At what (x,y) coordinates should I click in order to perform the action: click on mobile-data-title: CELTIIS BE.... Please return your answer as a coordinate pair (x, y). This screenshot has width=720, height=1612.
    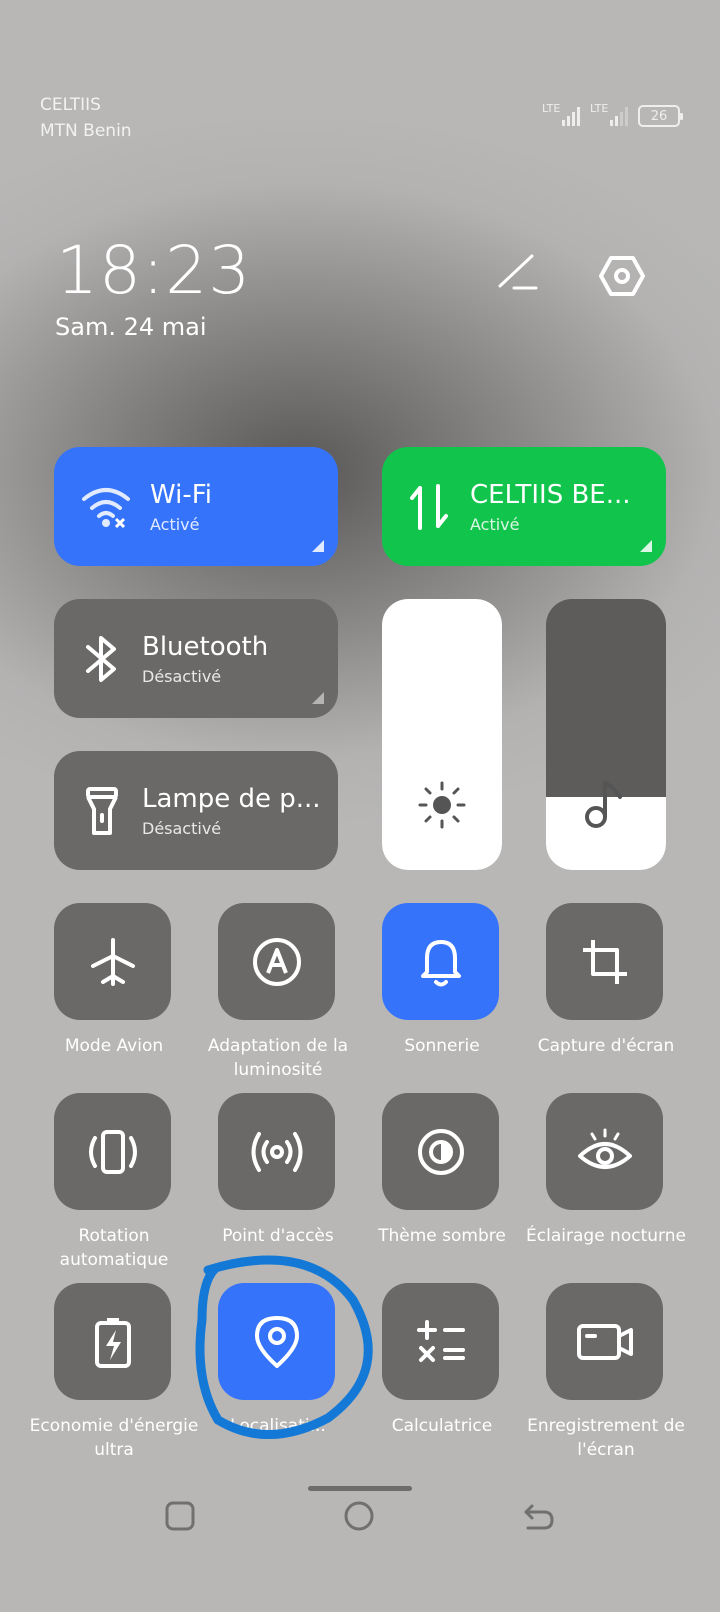
    Looking at the image, I should click on (550, 495).